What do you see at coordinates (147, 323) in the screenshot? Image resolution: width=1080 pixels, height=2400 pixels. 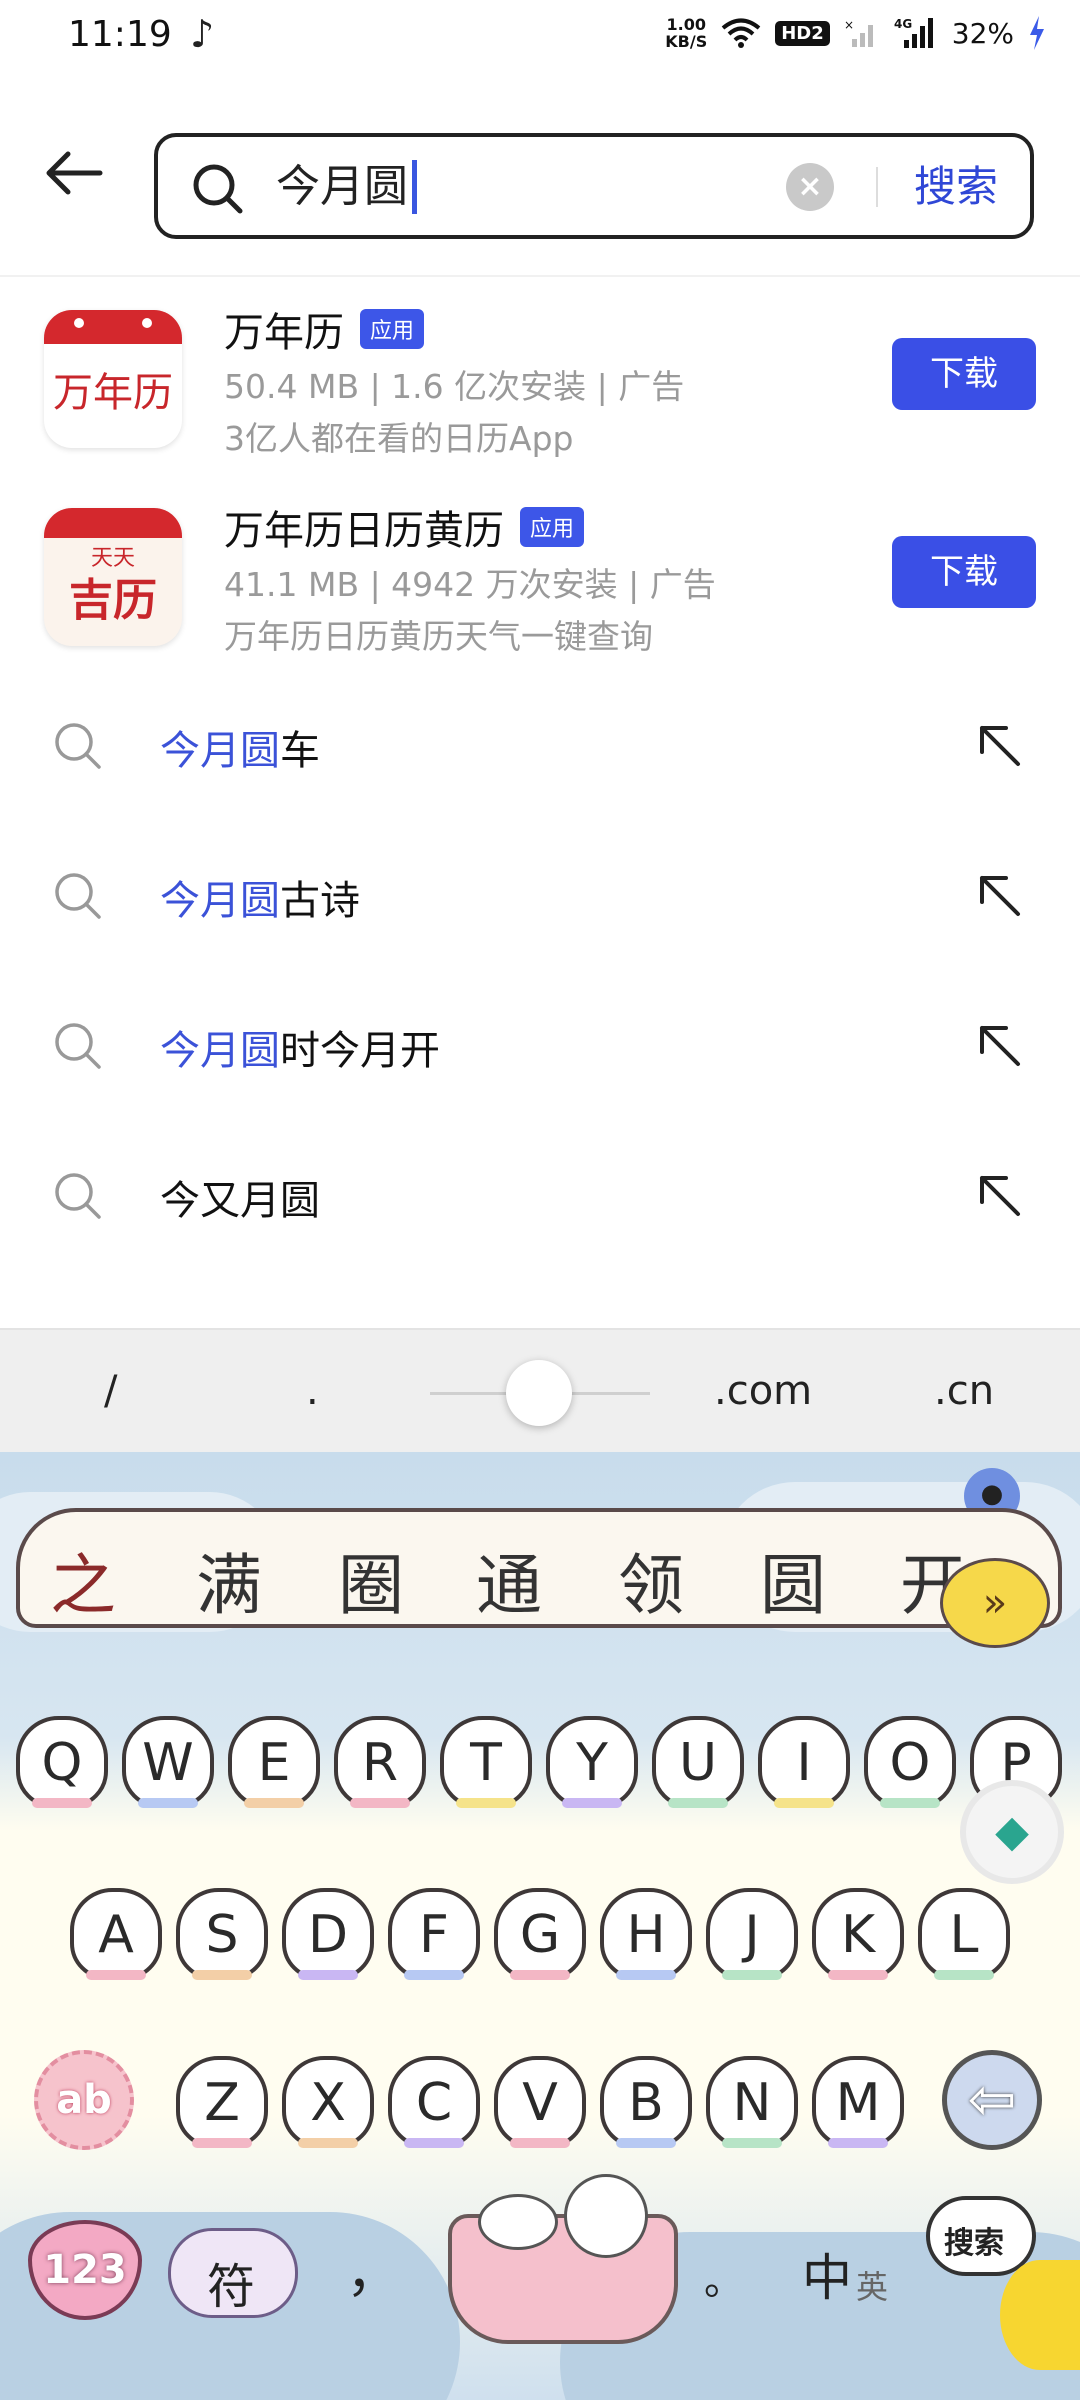 I see `calendar-ring` at bounding box center [147, 323].